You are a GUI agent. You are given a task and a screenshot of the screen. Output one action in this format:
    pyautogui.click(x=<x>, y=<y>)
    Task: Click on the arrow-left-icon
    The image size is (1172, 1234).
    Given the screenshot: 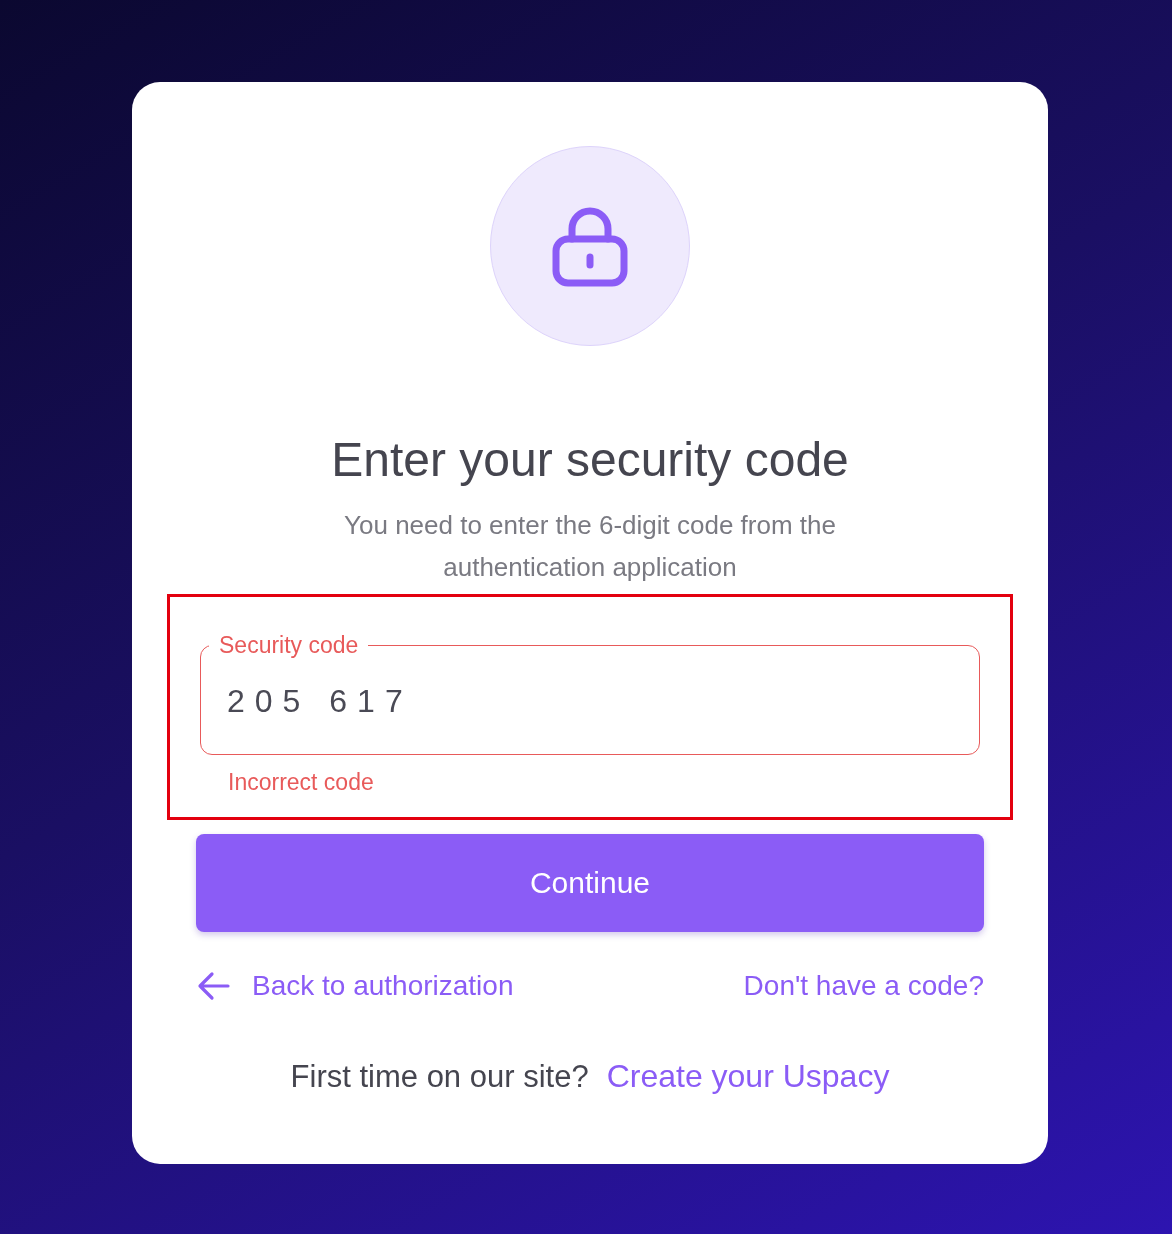 What is the action you would take?
    pyautogui.click(x=213, y=986)
    